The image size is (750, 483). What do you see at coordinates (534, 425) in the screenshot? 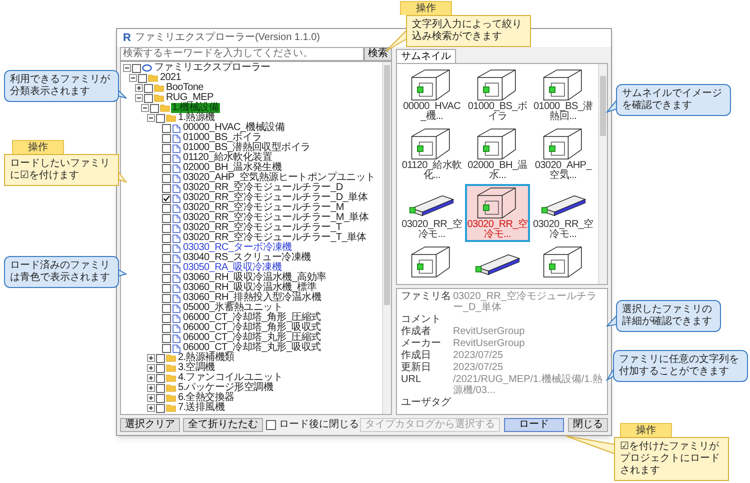
I see `load-button: ロード` at bounding box center [534, 425].